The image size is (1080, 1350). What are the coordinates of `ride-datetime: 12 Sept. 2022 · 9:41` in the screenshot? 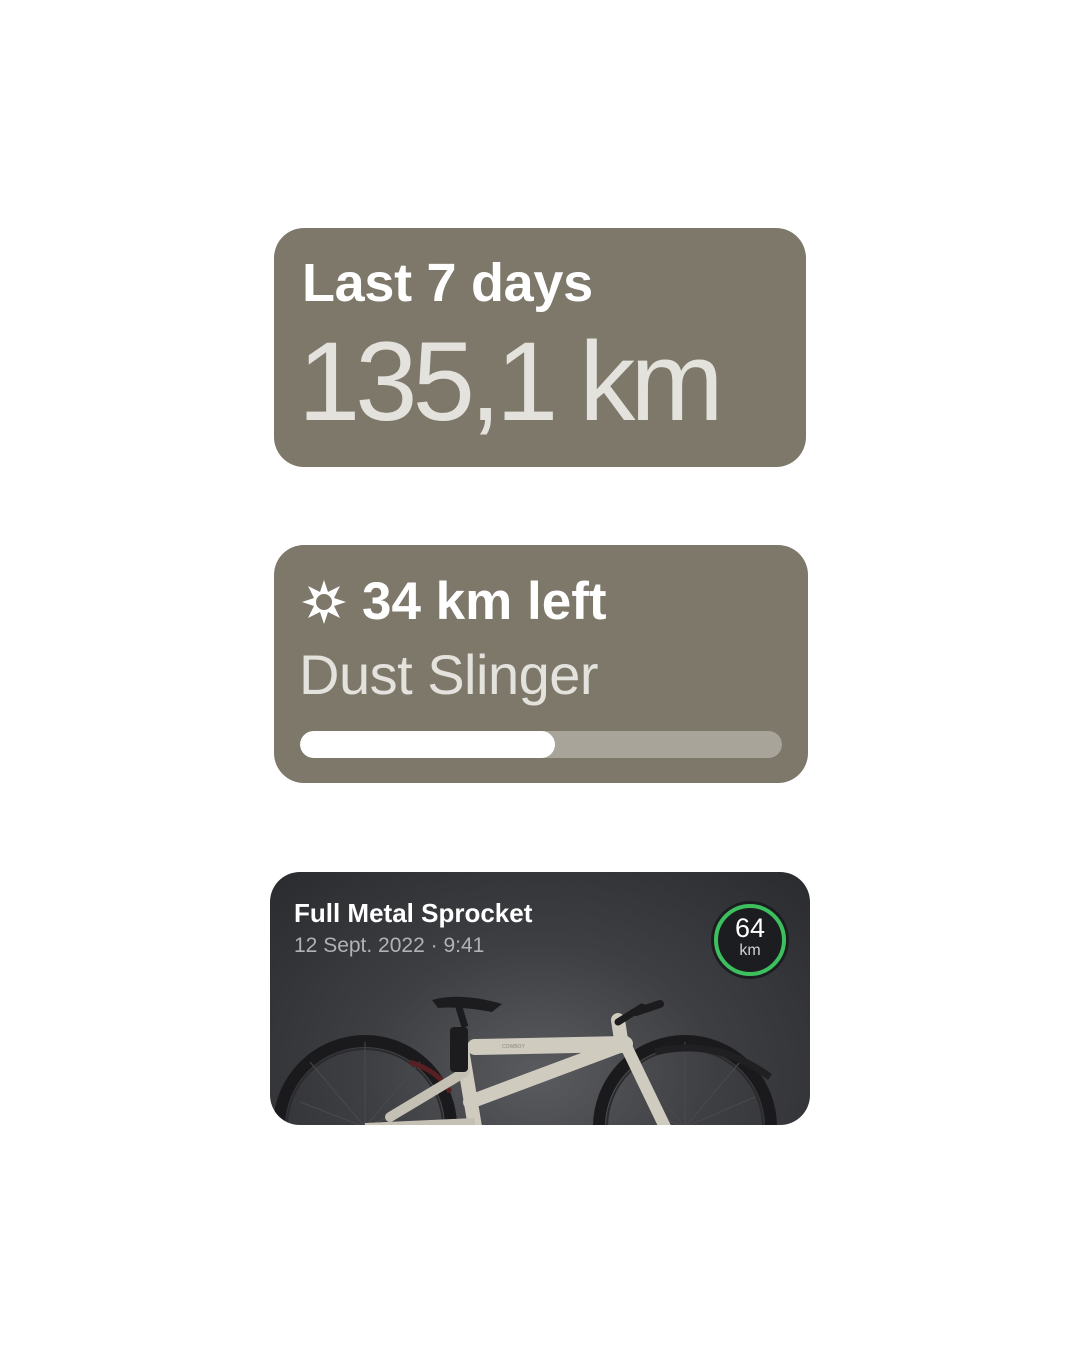 It's located at (389, 945).